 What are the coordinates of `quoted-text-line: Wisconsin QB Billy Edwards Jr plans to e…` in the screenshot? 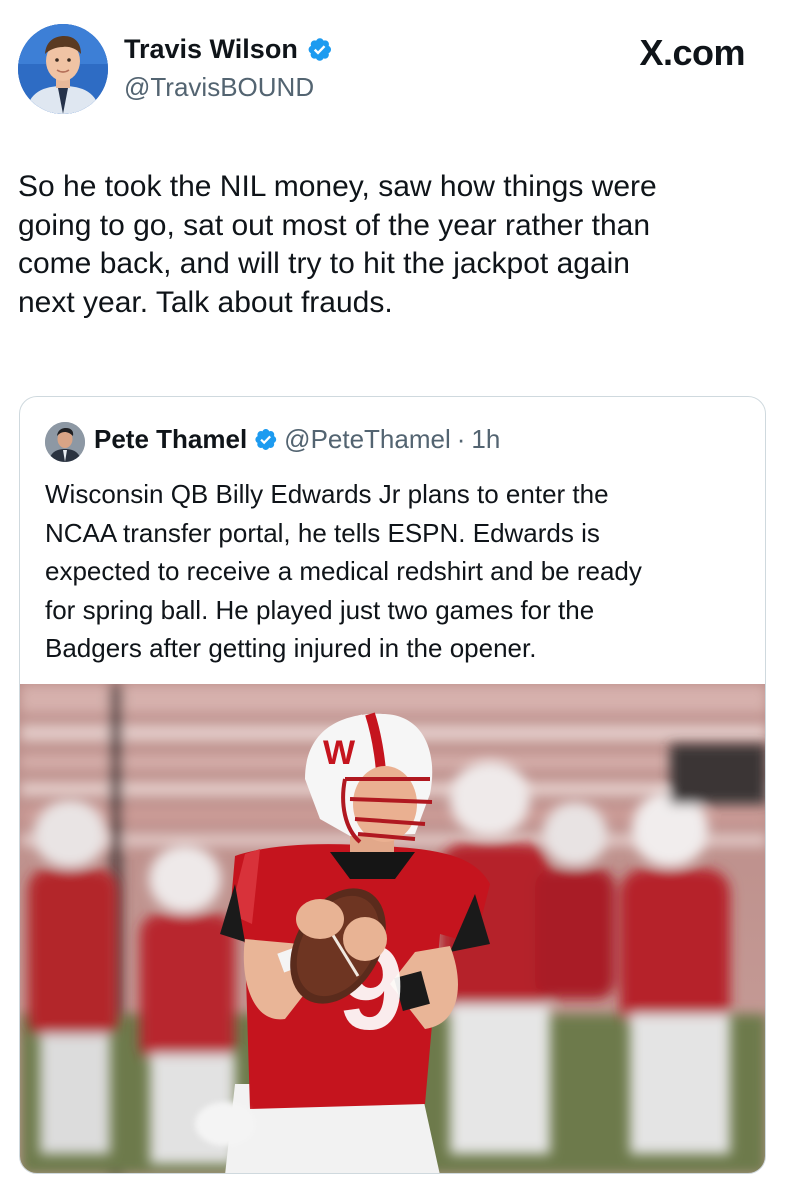 It's located at (327, 494).